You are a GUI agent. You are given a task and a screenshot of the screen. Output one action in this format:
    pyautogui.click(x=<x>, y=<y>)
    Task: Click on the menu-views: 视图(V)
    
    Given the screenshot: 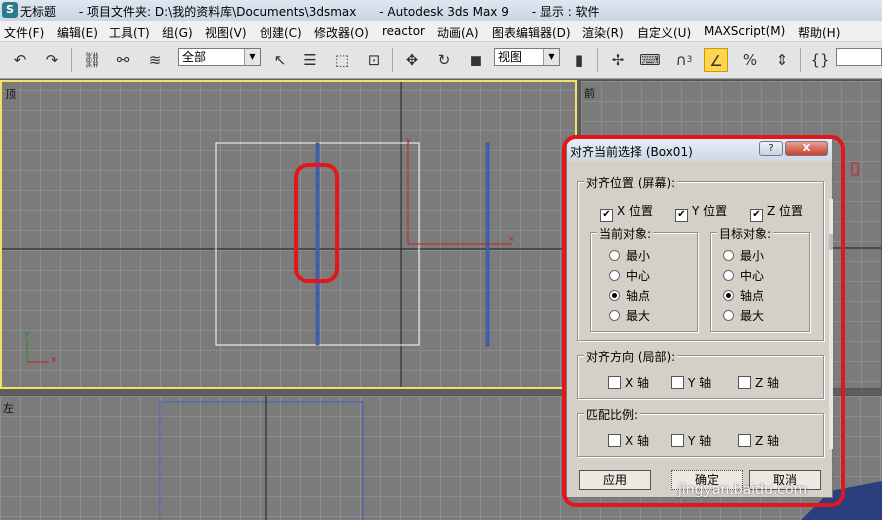 What is the action you would take?
    pyautogui.click(x=226, y=32)
    